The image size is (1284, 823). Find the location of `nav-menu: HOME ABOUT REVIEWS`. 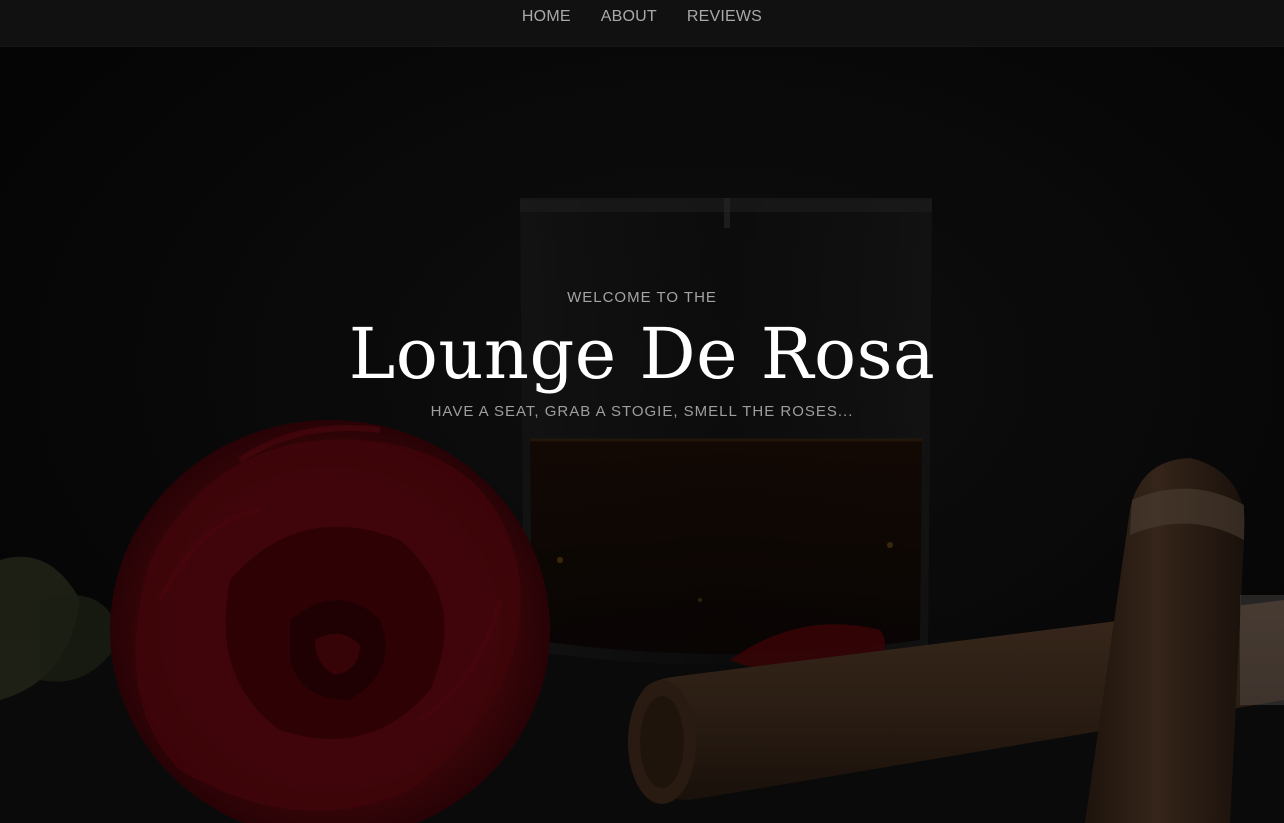

nav-menu: HOME ABOUT REVIEWS is located at coordinates (642, 17).